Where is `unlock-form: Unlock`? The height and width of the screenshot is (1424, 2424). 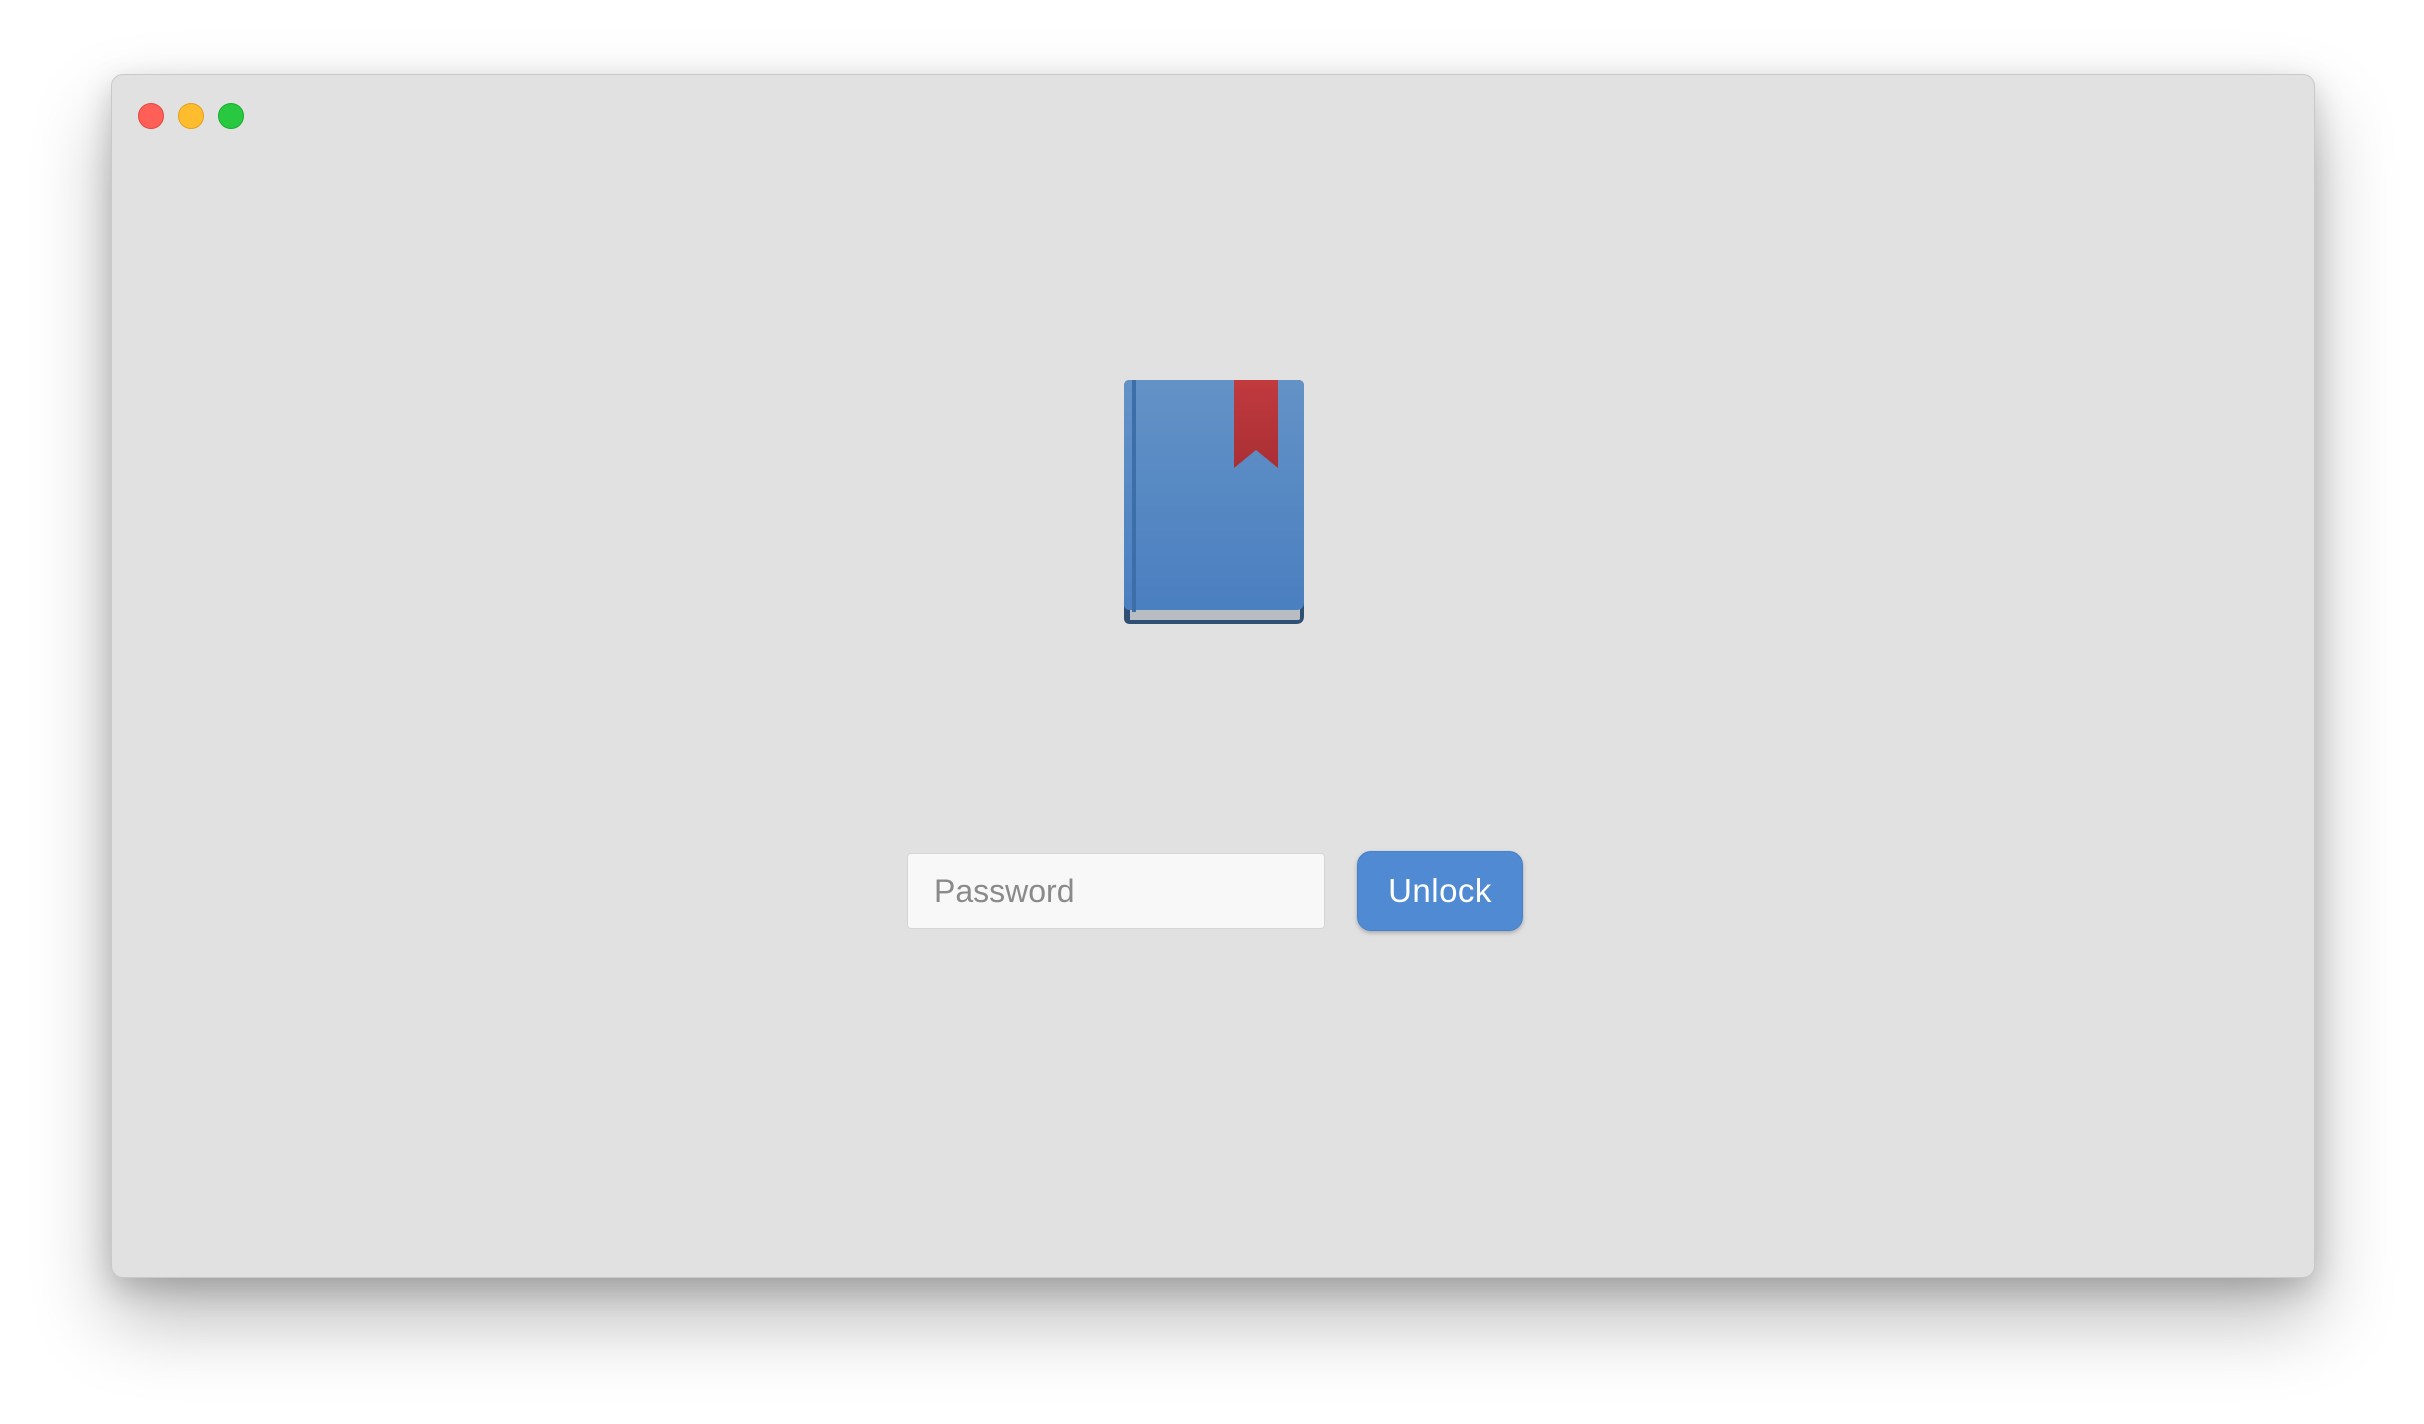 unlock-form: Unlock is located at coordinates (1217, 892).